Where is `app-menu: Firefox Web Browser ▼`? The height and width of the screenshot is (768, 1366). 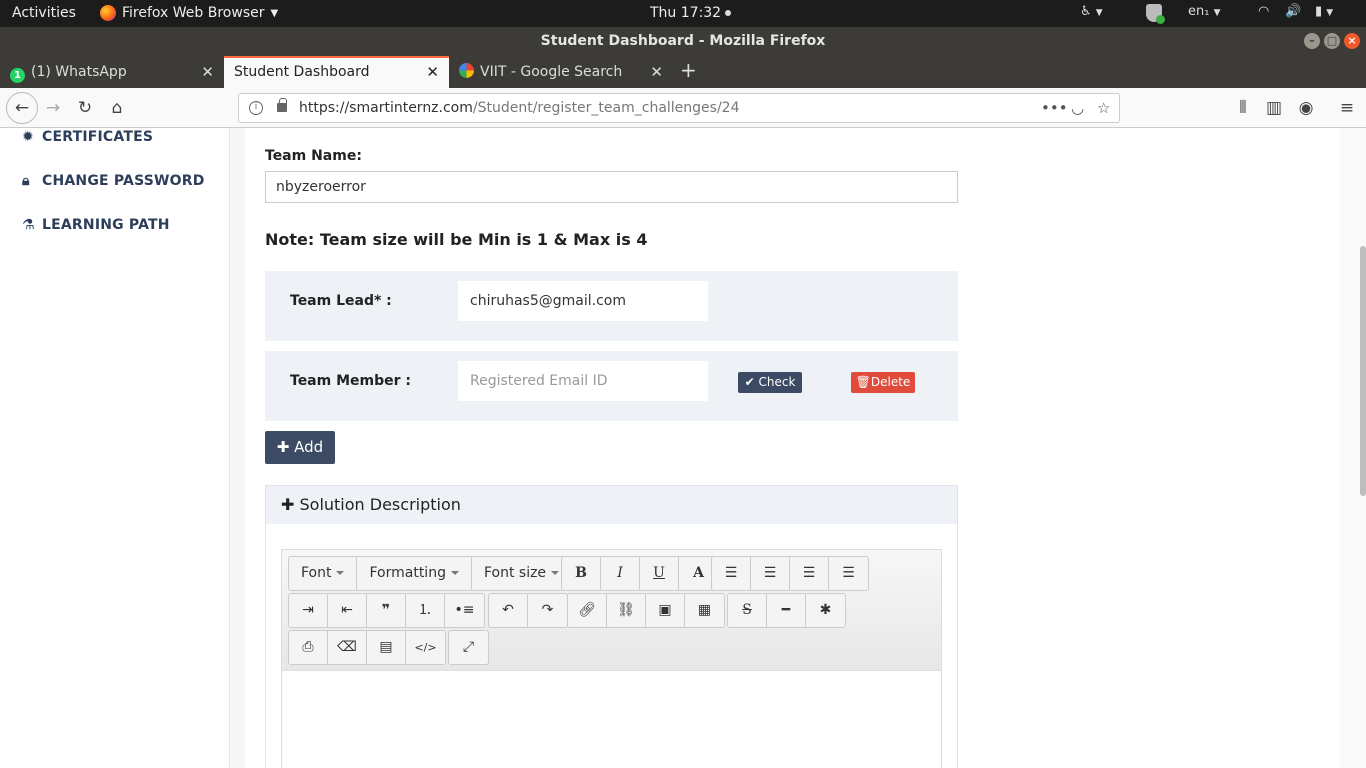 app-menu: Firefox Web Browser ▼ is located at coordinates (189, 13).